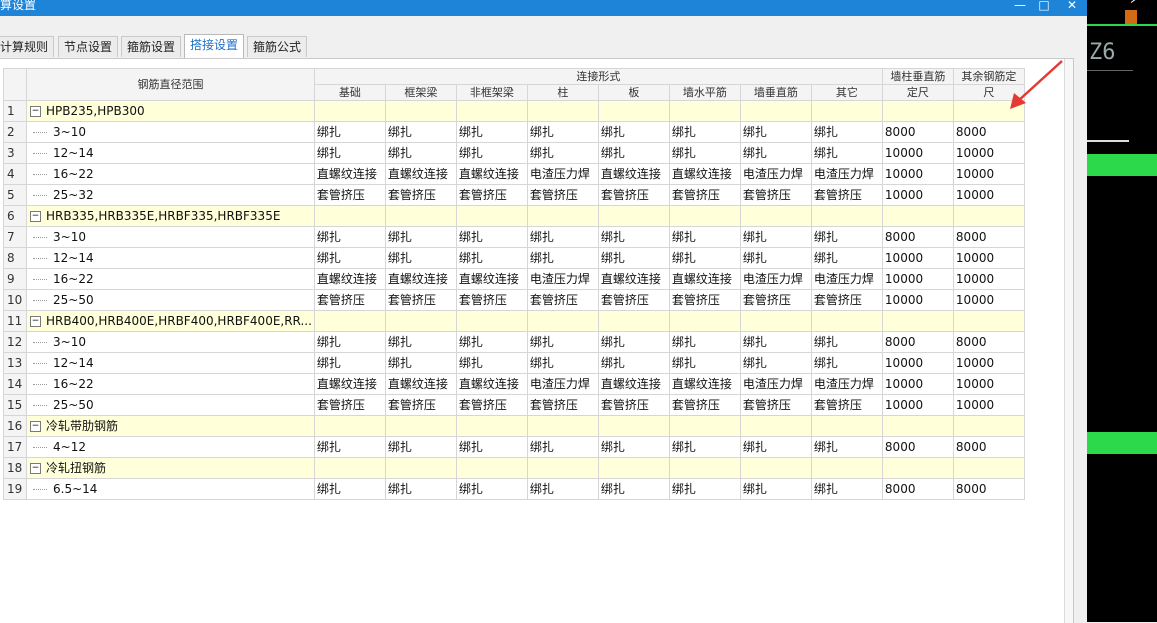 The height and width of the screenshot is (623, 1157). I want to click on header-connection-col: 墙水平筋, so click(704, 92).